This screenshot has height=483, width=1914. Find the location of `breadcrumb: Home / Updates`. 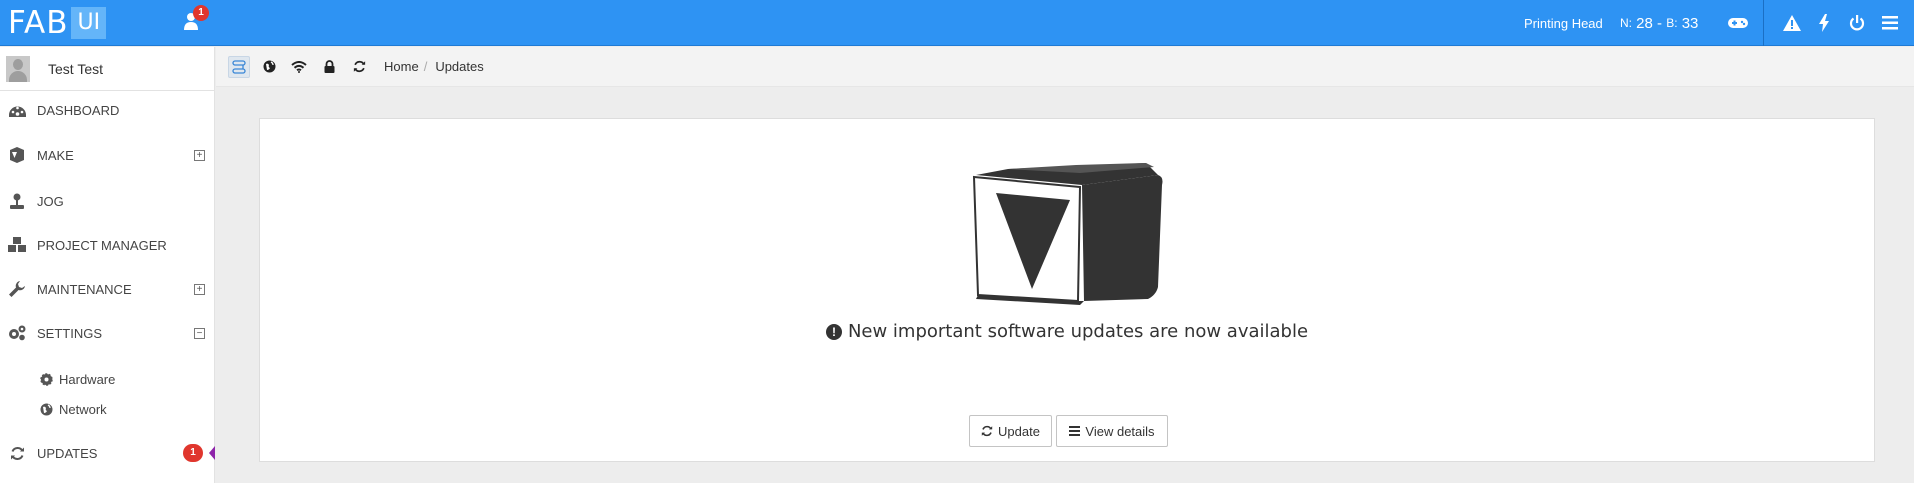

breadcrumb: Home / Updates is located at coordinates (434, 66).